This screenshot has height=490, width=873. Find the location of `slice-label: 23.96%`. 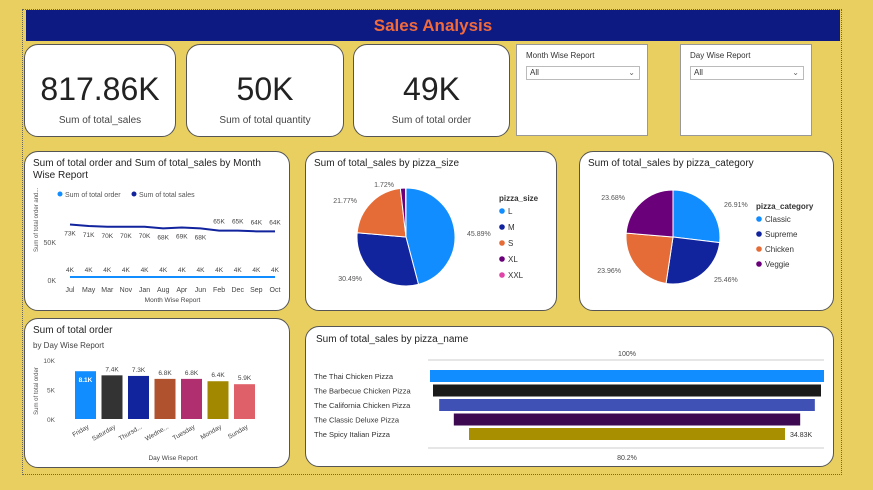

slice-label: 23.96% is located at coordinates (609, 271).